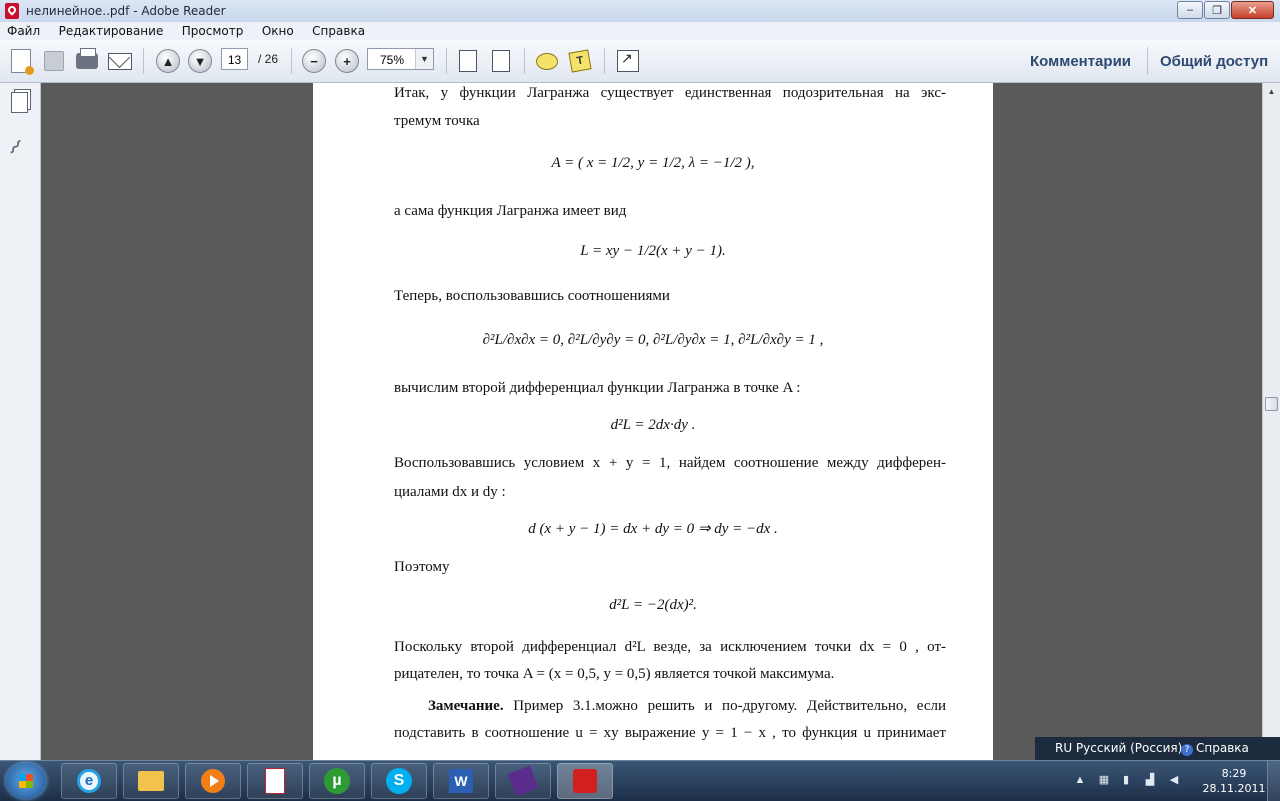 This screenshot has height=801, width=1280. Describe the element at coordinates (653, 529) in the screenshot. I see `equation: d (x + y − 1) = dx + dy = 0 ⇒ dy = −dx .` at that location.